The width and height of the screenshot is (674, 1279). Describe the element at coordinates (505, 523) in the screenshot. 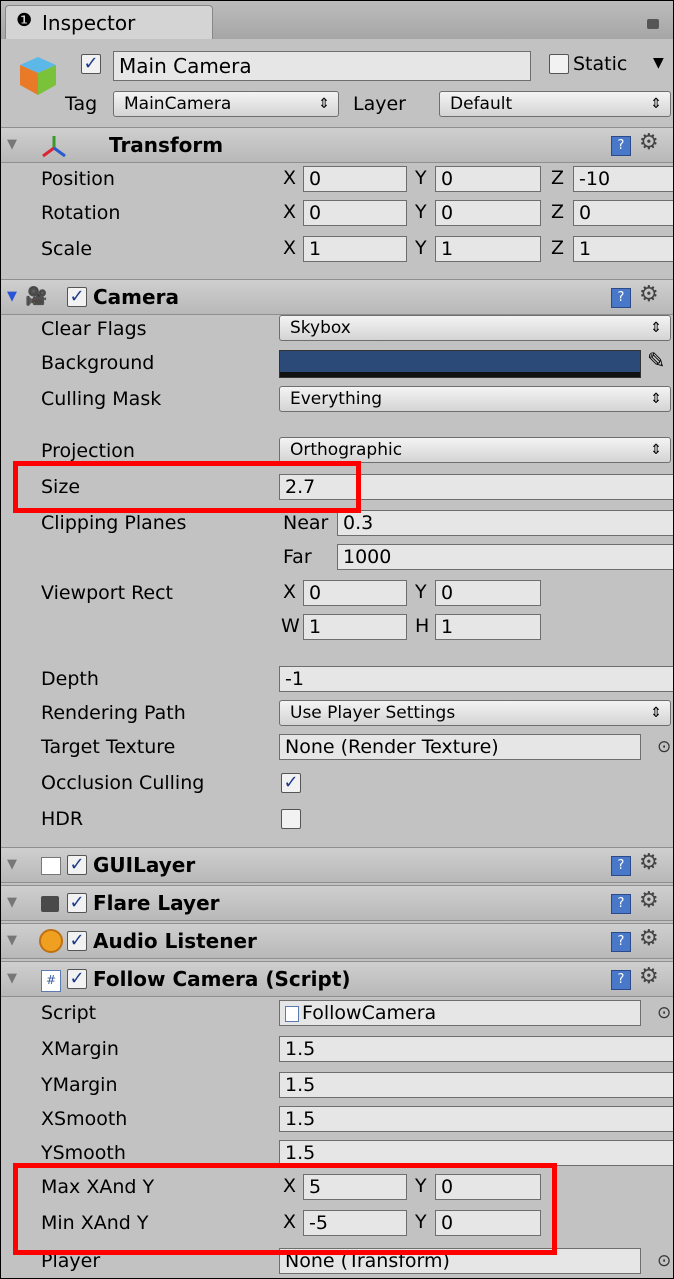

I see `near-field: 0.3` at that location.